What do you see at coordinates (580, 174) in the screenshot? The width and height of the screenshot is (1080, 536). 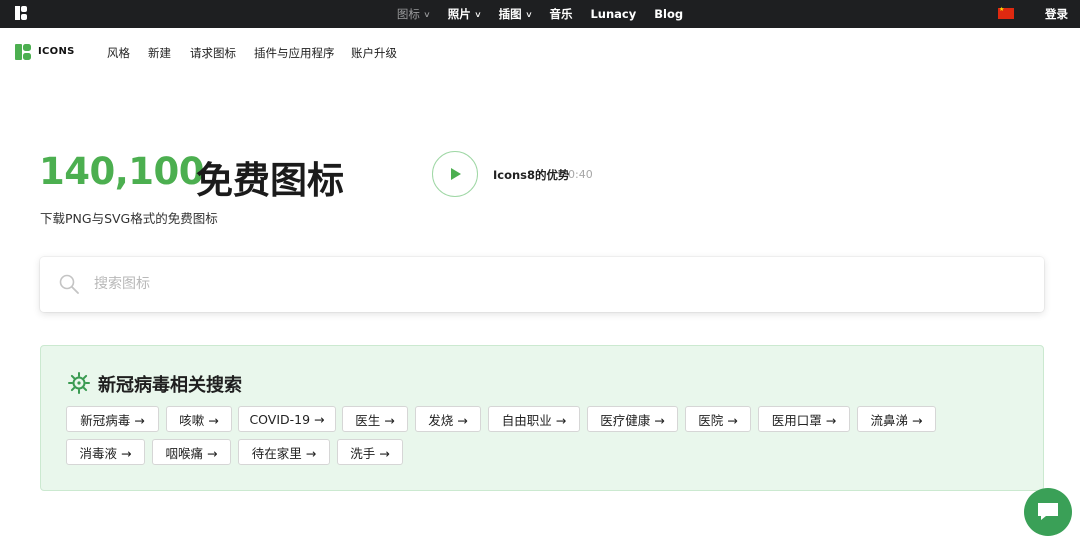 I see `video-duration: 0:40` at bounding box center [580, 174].